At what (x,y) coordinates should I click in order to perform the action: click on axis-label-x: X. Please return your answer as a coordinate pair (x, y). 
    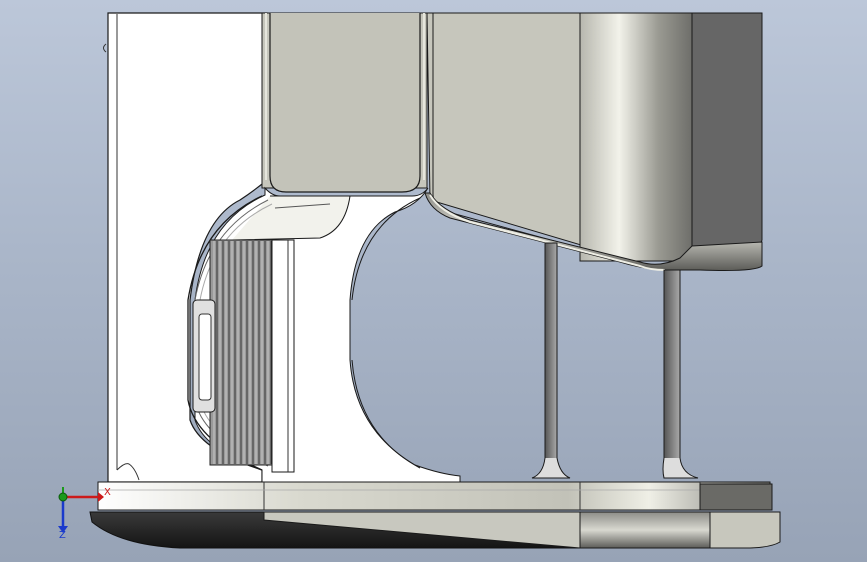
    Looking at the image, I should click on (107, 492).